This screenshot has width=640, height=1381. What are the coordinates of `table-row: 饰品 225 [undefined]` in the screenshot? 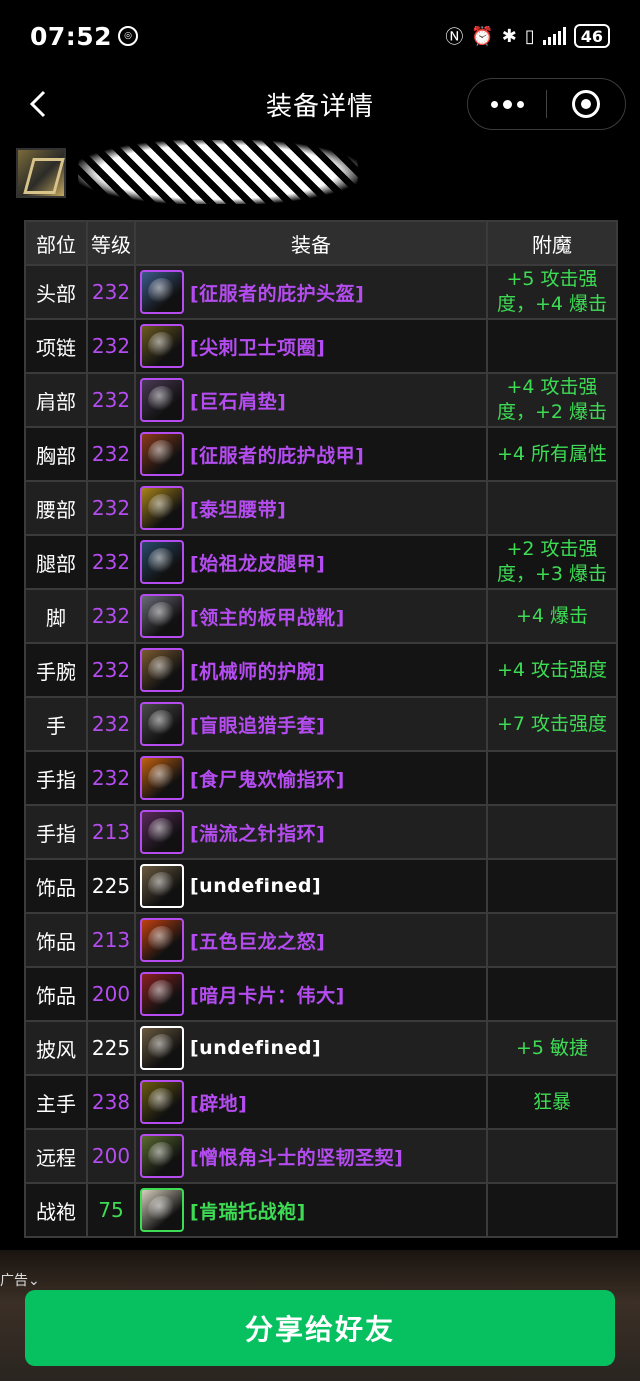 It's located at (321, 886).